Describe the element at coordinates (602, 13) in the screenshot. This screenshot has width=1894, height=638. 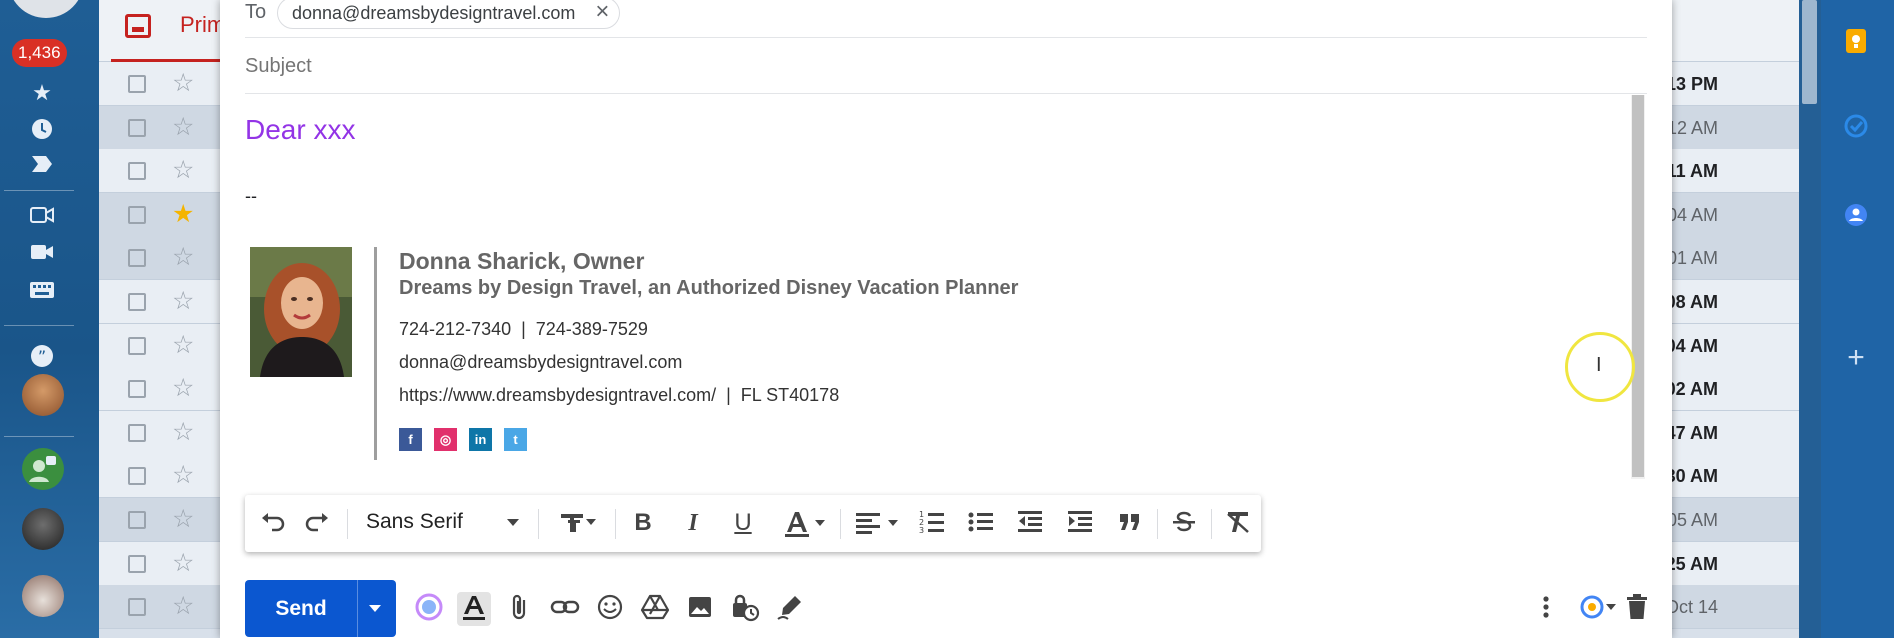
I see `remove-recipient-icon: ×` at that location.